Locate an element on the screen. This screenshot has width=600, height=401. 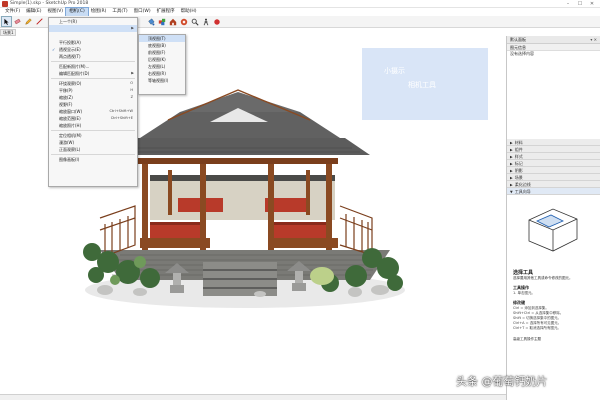
camera-menu-item: 图像画板(I) is located at coordinates (93, 159).